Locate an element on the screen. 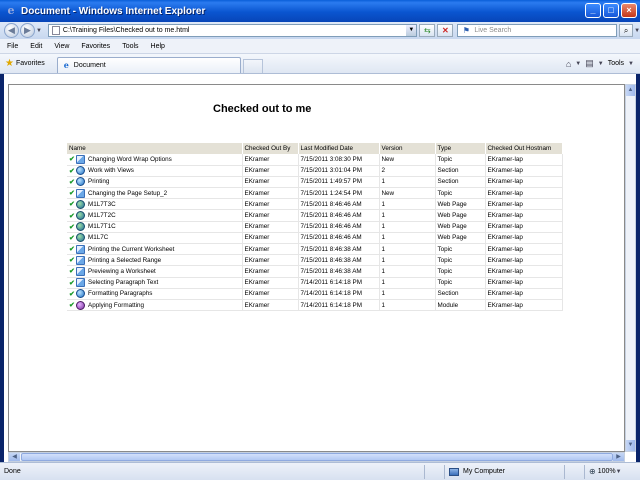 The width and height of the screenshot is (640, 480). item-name: M1L7T1C is located at coordinates (102, 227).